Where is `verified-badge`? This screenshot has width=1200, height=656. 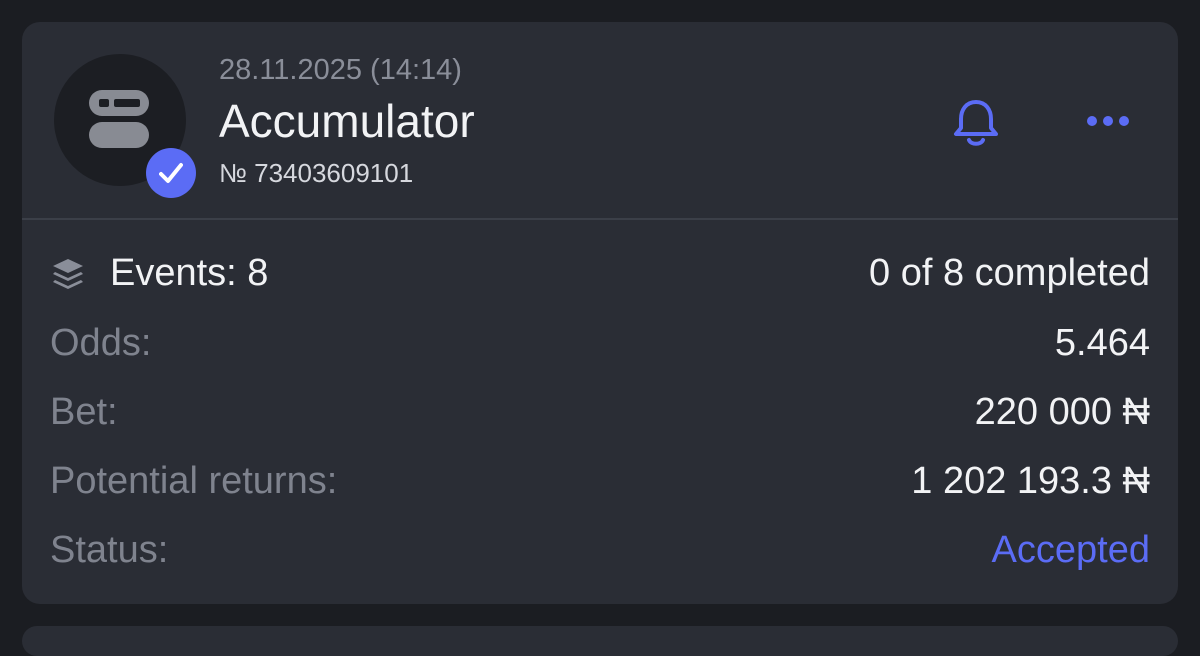
verified-badge is located at coordinates (171, 173).